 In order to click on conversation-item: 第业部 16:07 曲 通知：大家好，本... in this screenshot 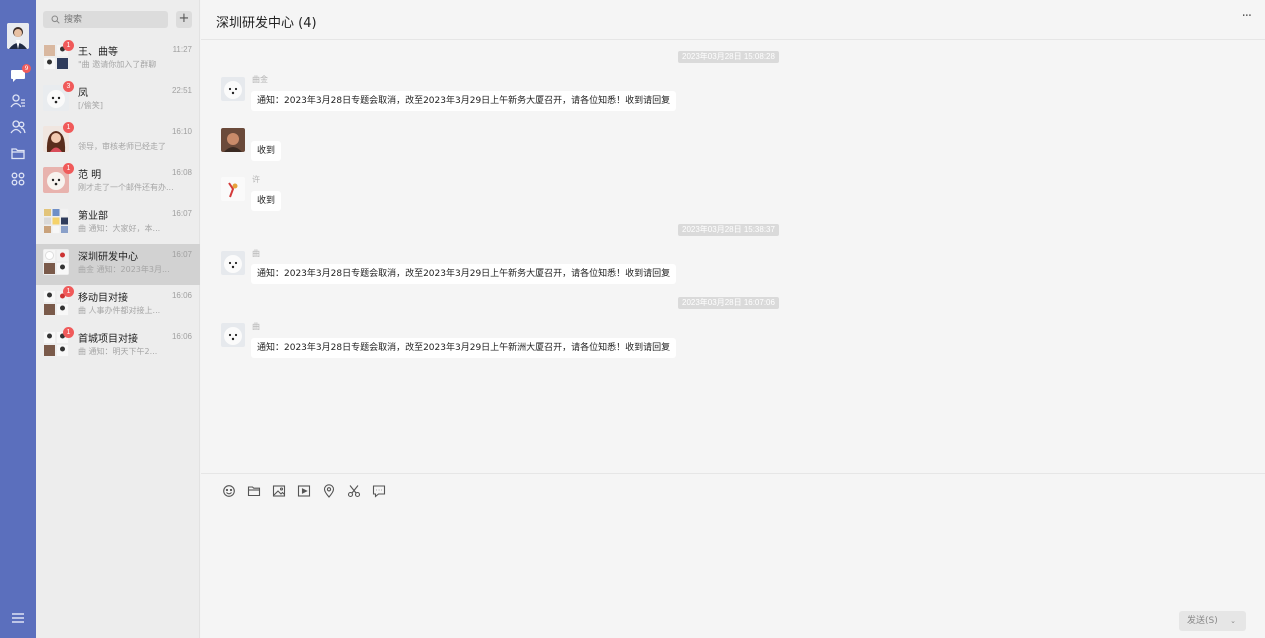, I will do `click(118, 223)`.